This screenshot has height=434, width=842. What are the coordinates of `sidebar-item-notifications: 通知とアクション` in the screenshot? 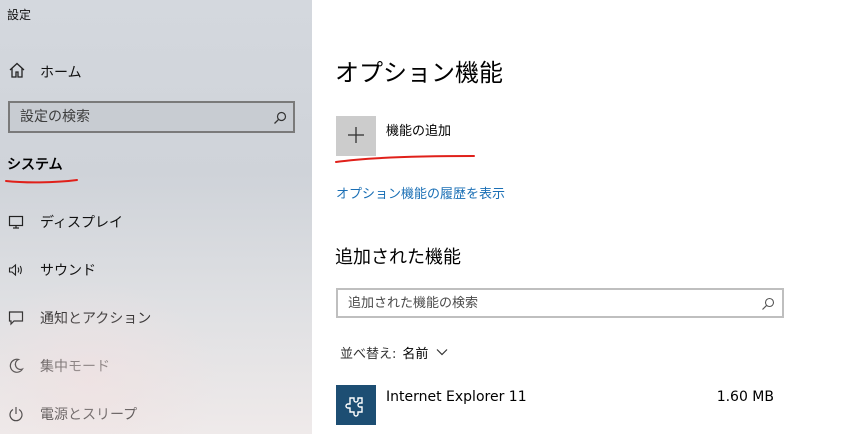 It's located at (79, 318).